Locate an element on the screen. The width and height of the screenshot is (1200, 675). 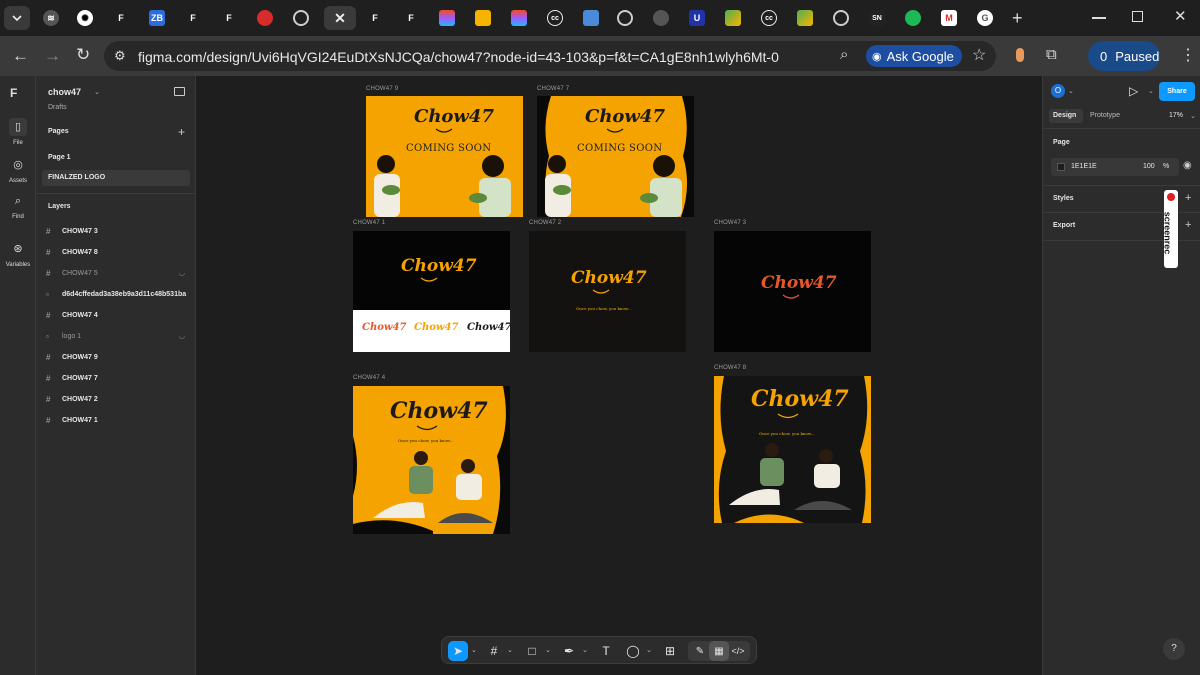
layer-row: # CHOW47 9 is located at coordinates (118, 357).